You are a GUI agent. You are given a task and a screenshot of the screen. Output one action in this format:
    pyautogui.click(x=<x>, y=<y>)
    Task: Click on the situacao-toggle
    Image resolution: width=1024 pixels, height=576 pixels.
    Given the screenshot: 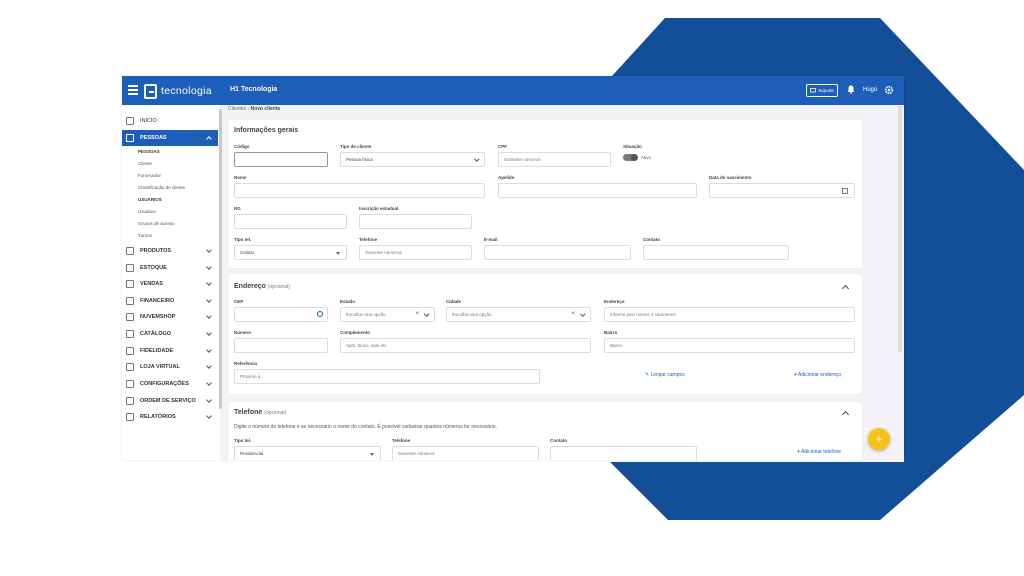 What is the action you would take?
    pyautogui.click(x=630, y=157)
    